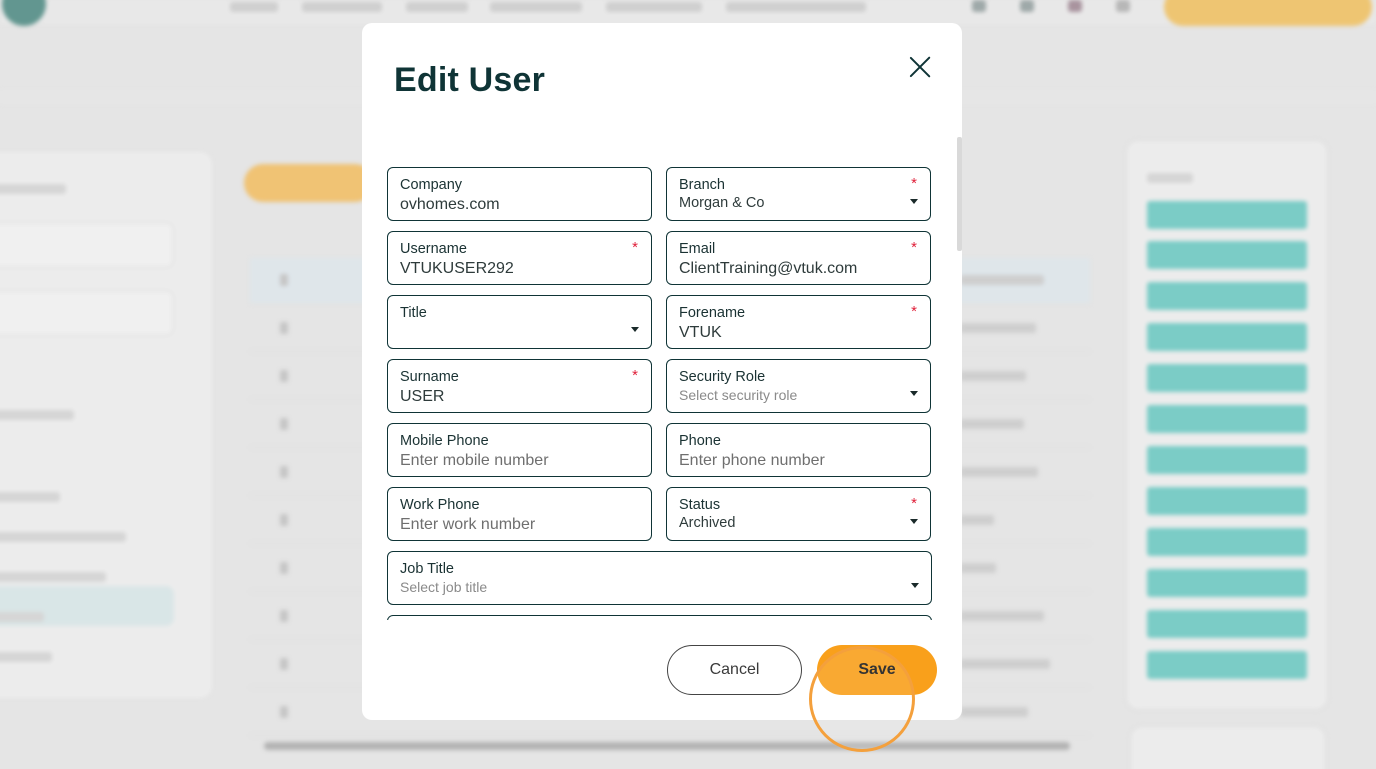  I want to click on branch-select: Branch * Morgan & Co, so click(798, 194).